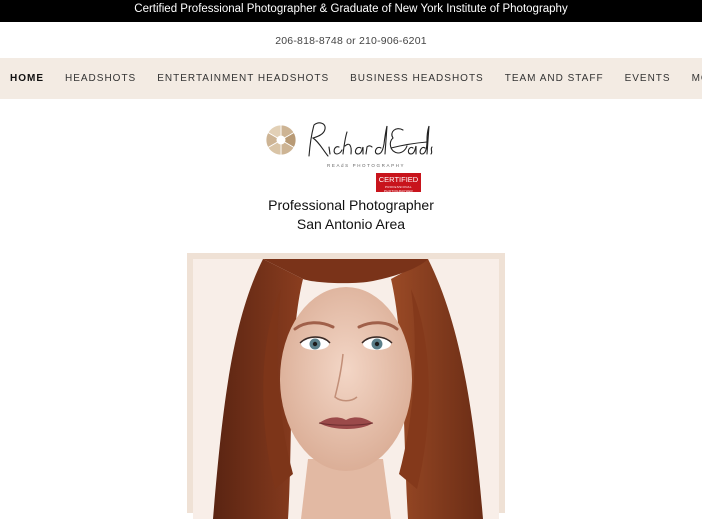 This screenshot has width=702, height=519. I want to click on phone-text: 206-818-8748 or 210-906-6201, so click(351, 41).